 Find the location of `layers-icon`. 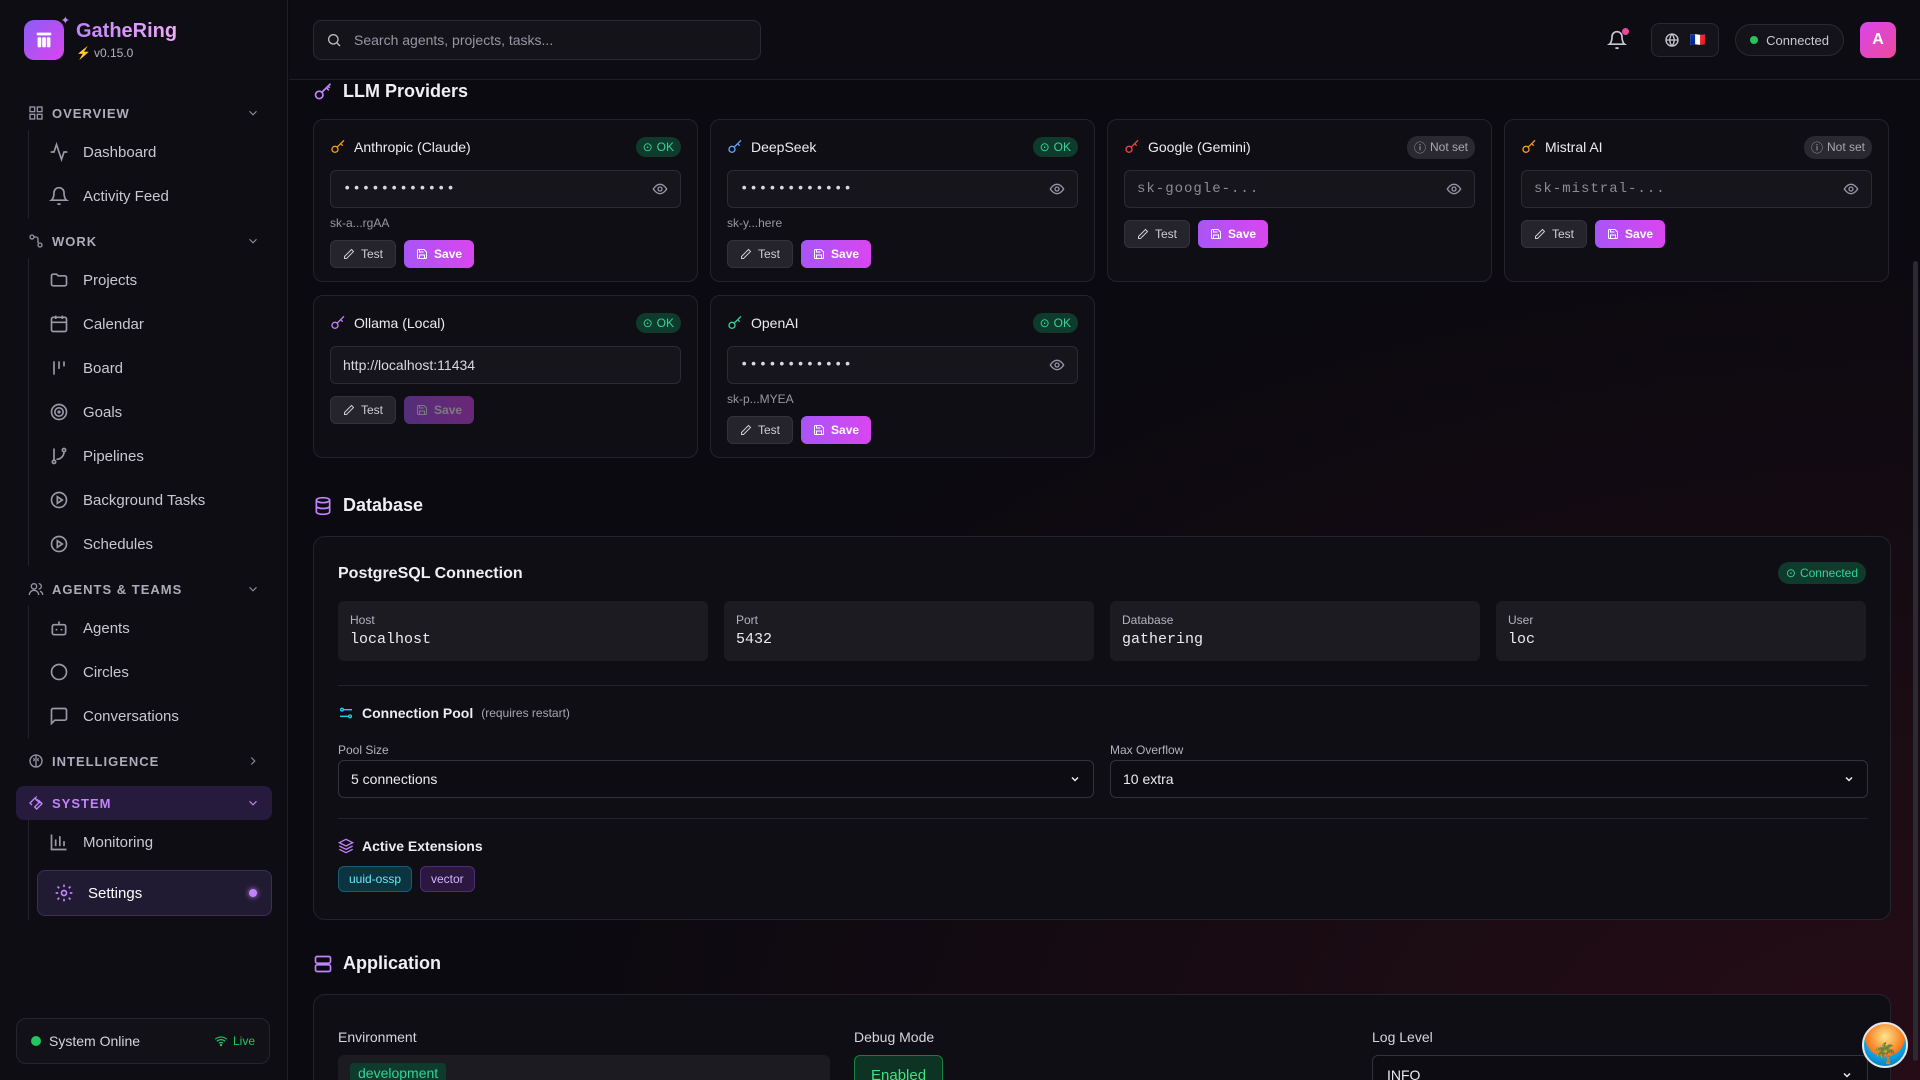

layers-icon is located at coordinates (346, 846).